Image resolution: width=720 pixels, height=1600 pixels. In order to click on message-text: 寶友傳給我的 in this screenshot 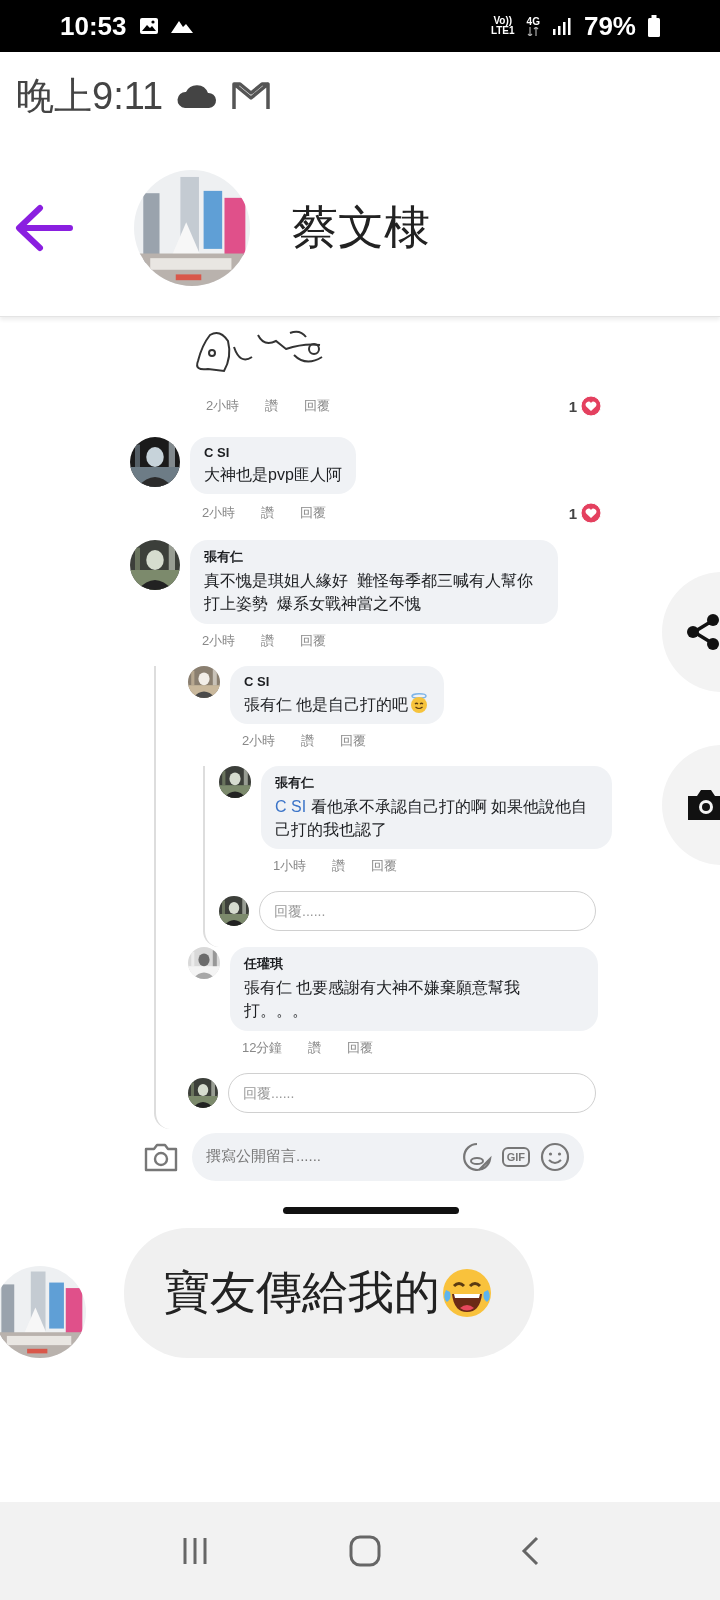, I will do `click(302, 1292)`.